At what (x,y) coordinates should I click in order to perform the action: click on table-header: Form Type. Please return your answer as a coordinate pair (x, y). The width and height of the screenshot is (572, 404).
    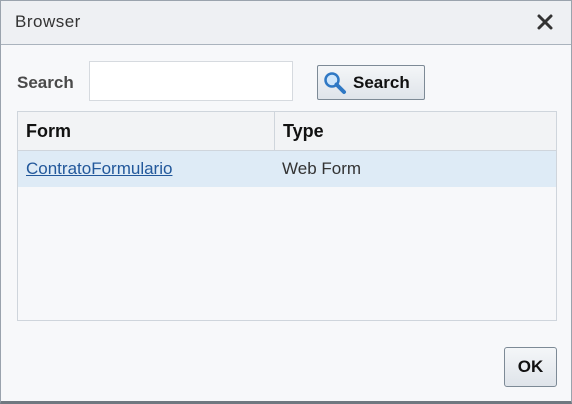
    Looking at the image, I should click on (287, 131).